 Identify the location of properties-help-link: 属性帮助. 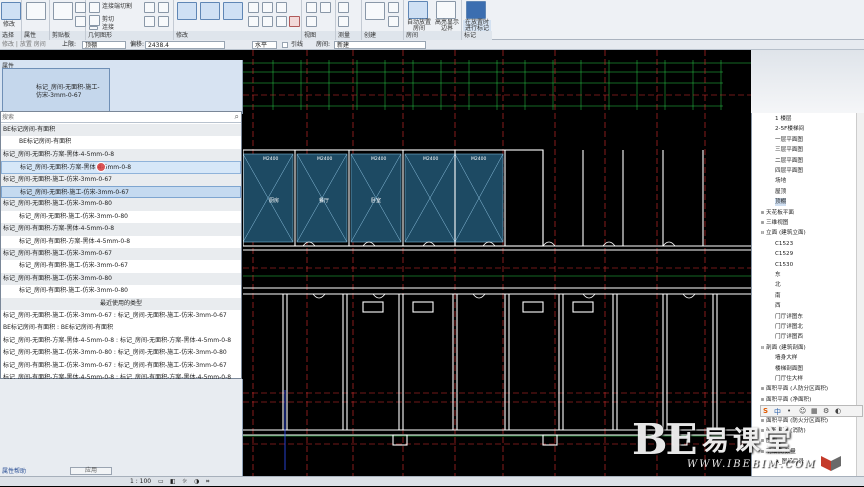
(14, 470).